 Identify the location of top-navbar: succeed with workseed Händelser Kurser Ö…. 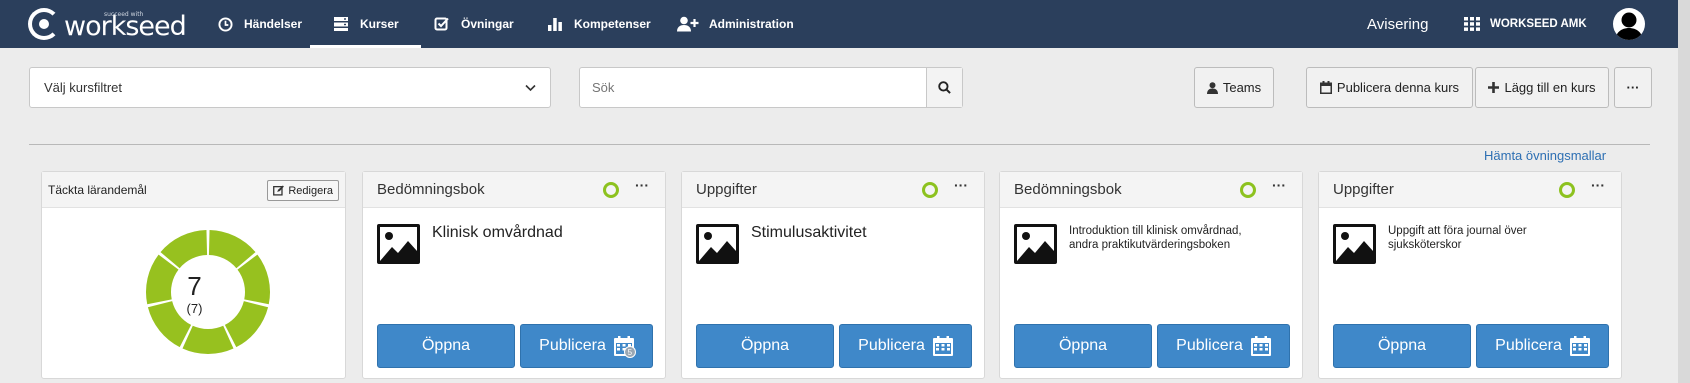
(845, 24).